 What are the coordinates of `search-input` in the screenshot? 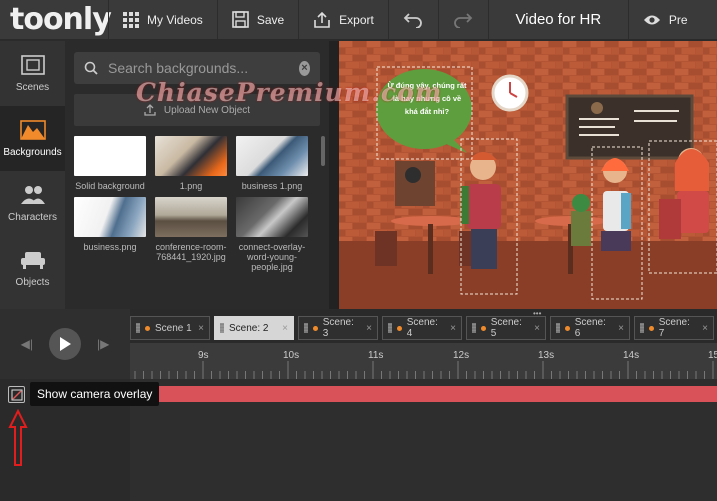 It's located at (198, 68).